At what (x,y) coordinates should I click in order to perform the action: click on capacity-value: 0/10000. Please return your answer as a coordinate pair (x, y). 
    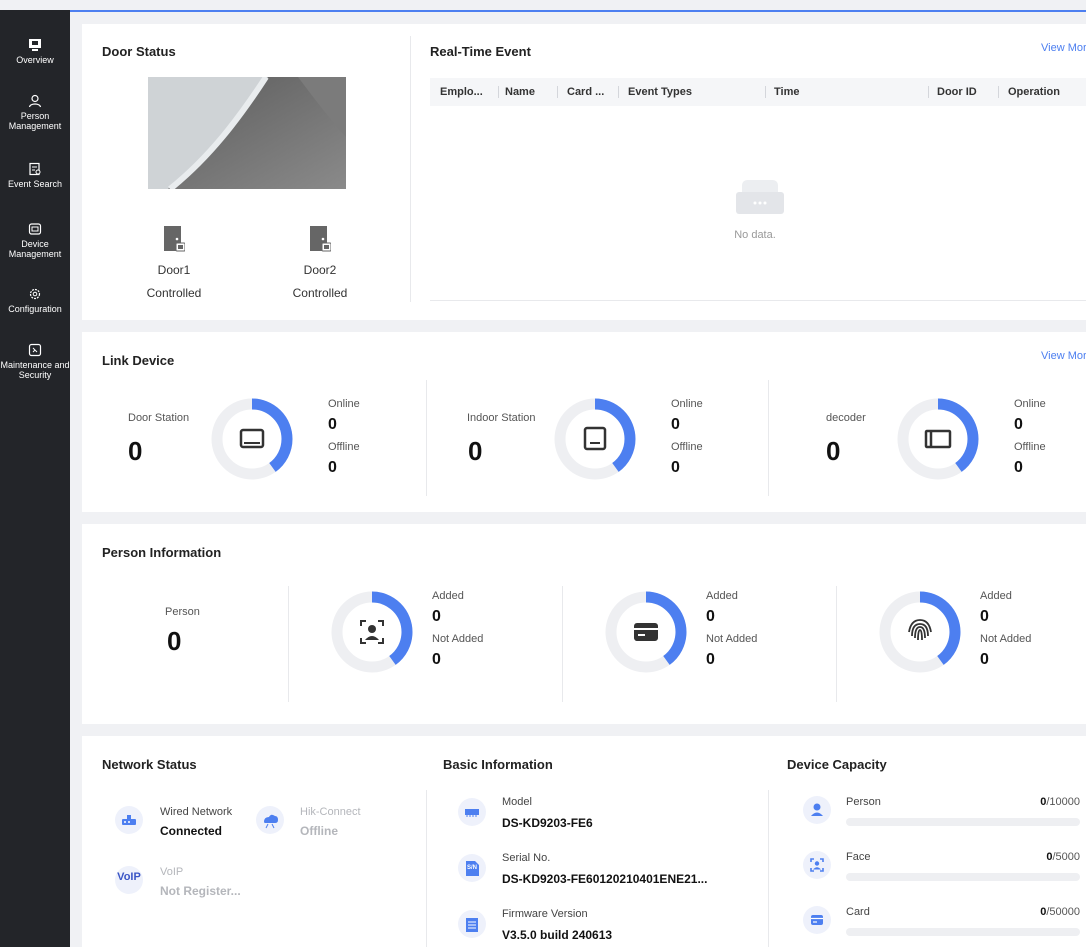
    Looking at the image, I should click on (1060, 802).